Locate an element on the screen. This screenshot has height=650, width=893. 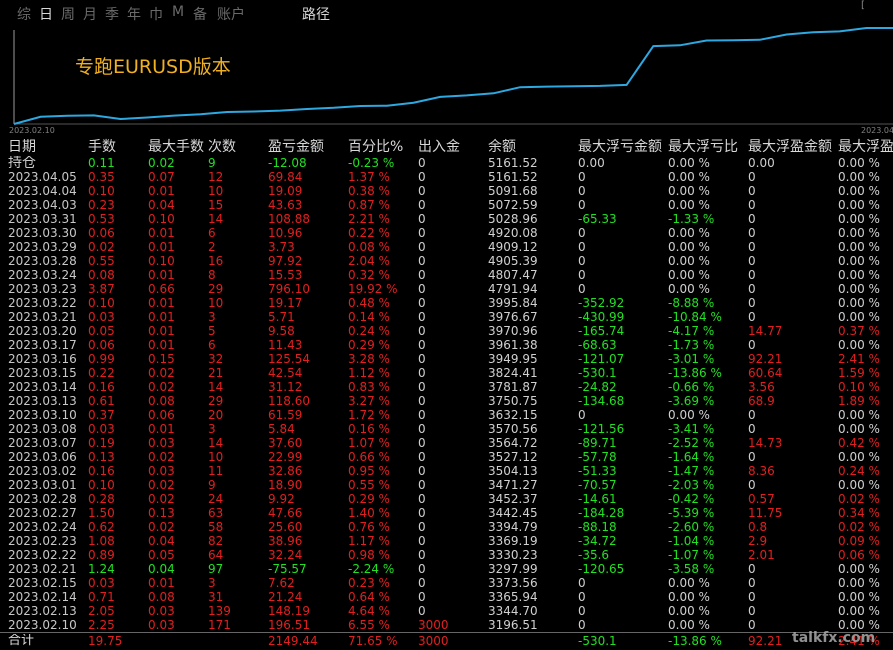
tab-monthly: 月 is located at coordinates (90, 14).